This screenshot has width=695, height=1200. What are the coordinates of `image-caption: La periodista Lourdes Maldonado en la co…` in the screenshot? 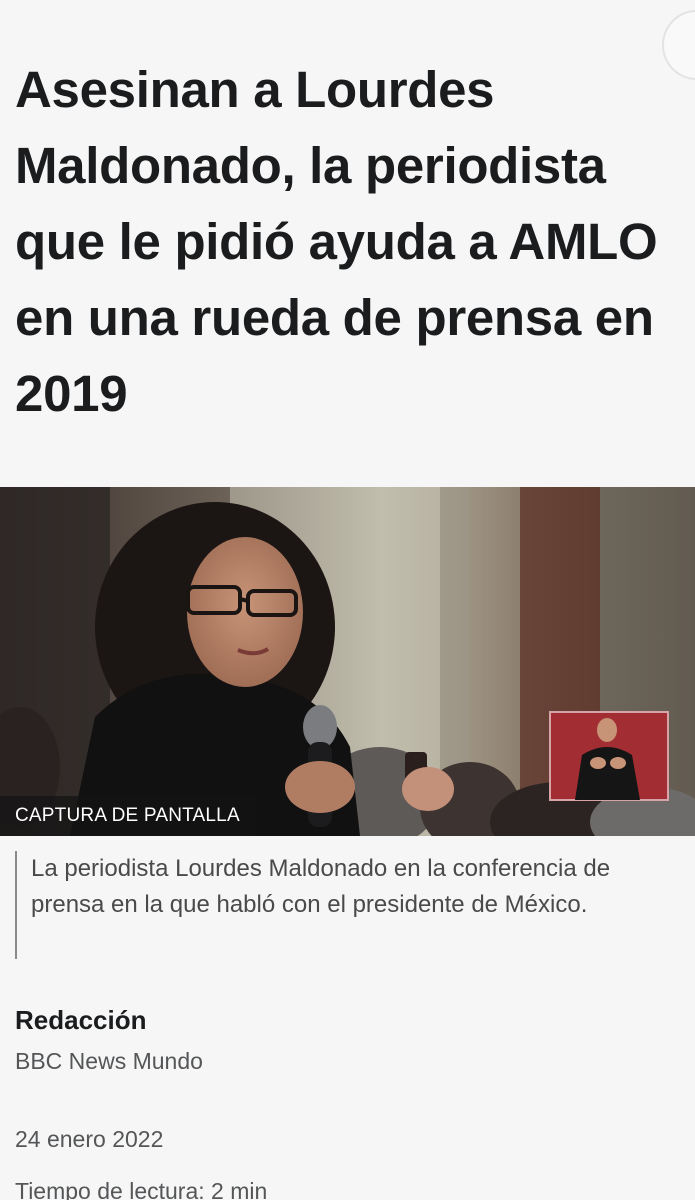 It's located at (335, 905).